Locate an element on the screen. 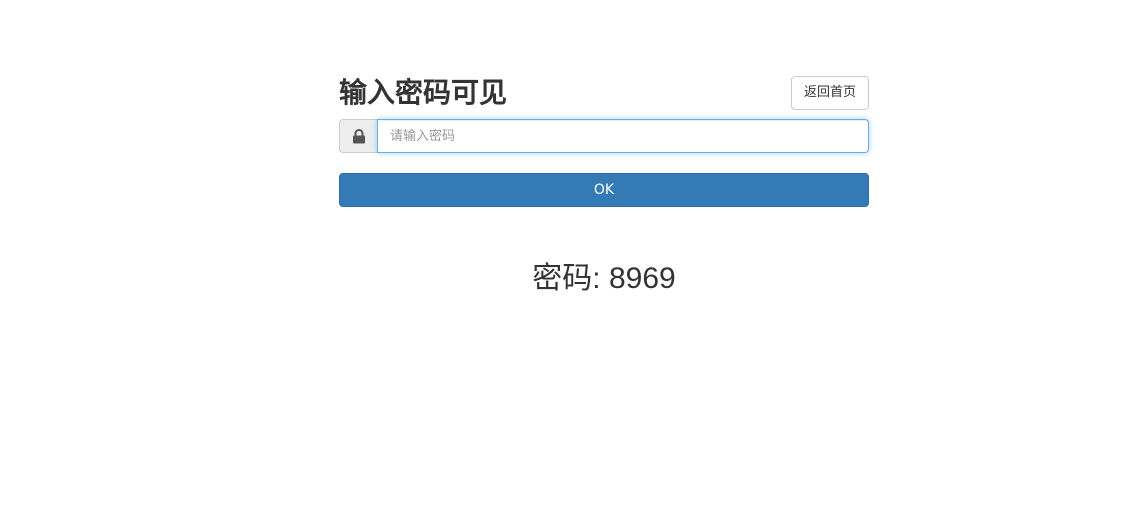 The image size is (1132, 526). password-reveal: 密码: 8969 is located at coordinates (604, 279).